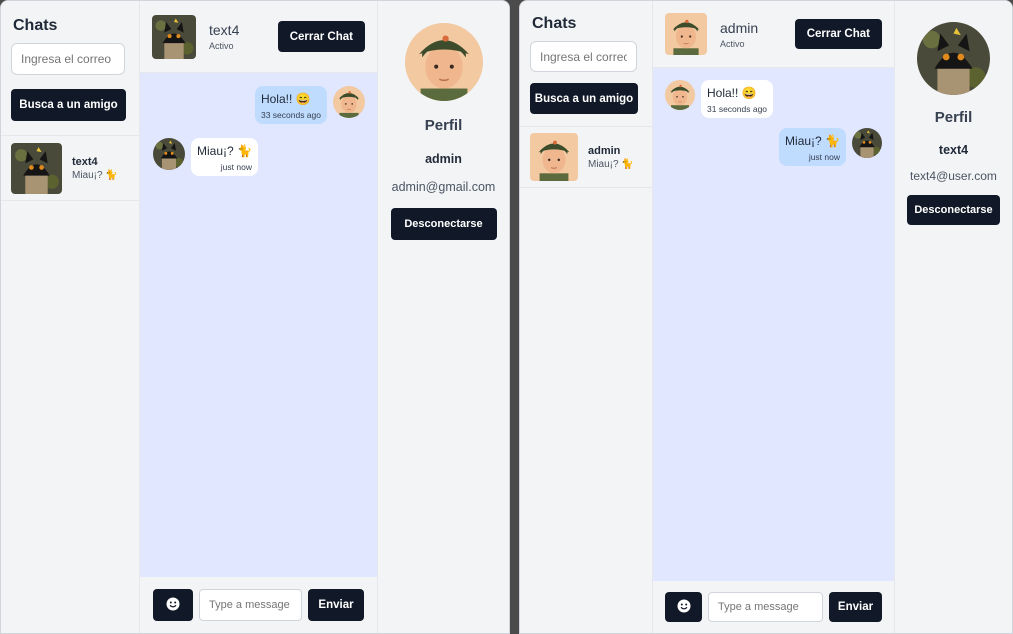 This screenshot has width=1013, height=634. Describe the element at coordinates (604, 150) in the screenshot. I see `contact-name: admin` at that location.